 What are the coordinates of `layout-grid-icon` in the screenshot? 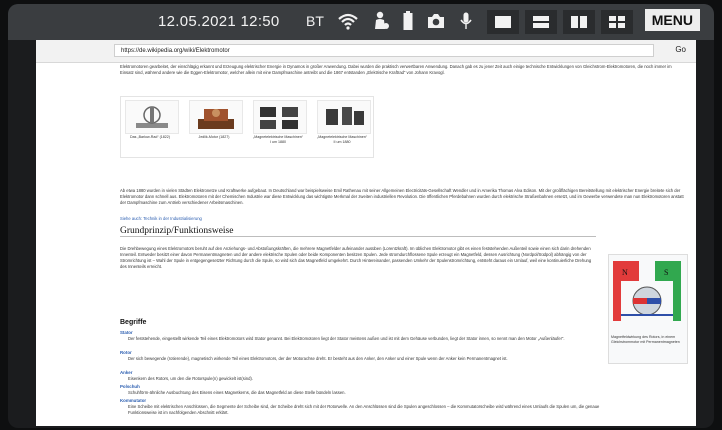 It's located at (617, 22).